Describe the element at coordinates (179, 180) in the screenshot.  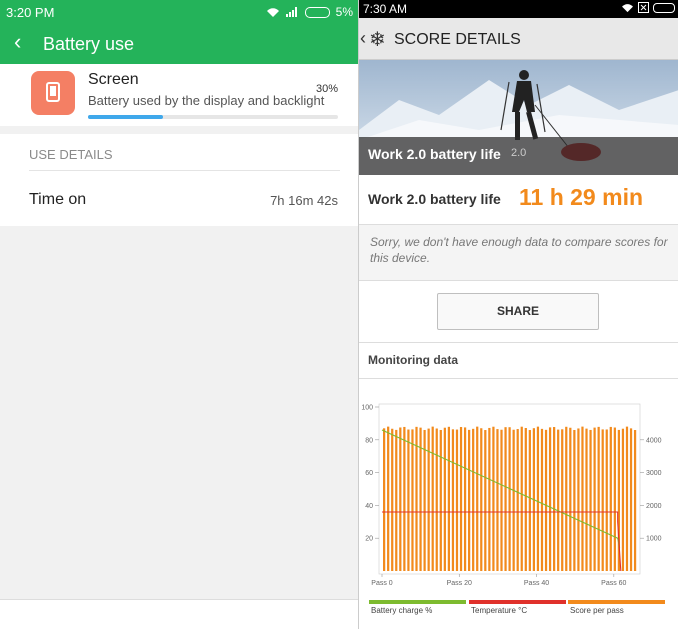
I see `use-details-section: USE DETAILS Time on 7h 16m 42s` at that location.